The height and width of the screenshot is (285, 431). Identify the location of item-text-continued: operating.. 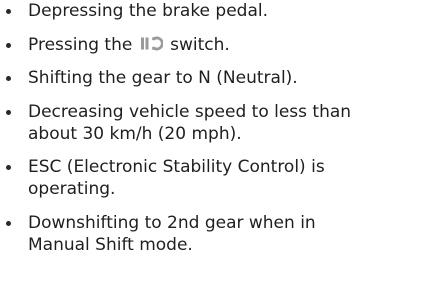
(72, 189).